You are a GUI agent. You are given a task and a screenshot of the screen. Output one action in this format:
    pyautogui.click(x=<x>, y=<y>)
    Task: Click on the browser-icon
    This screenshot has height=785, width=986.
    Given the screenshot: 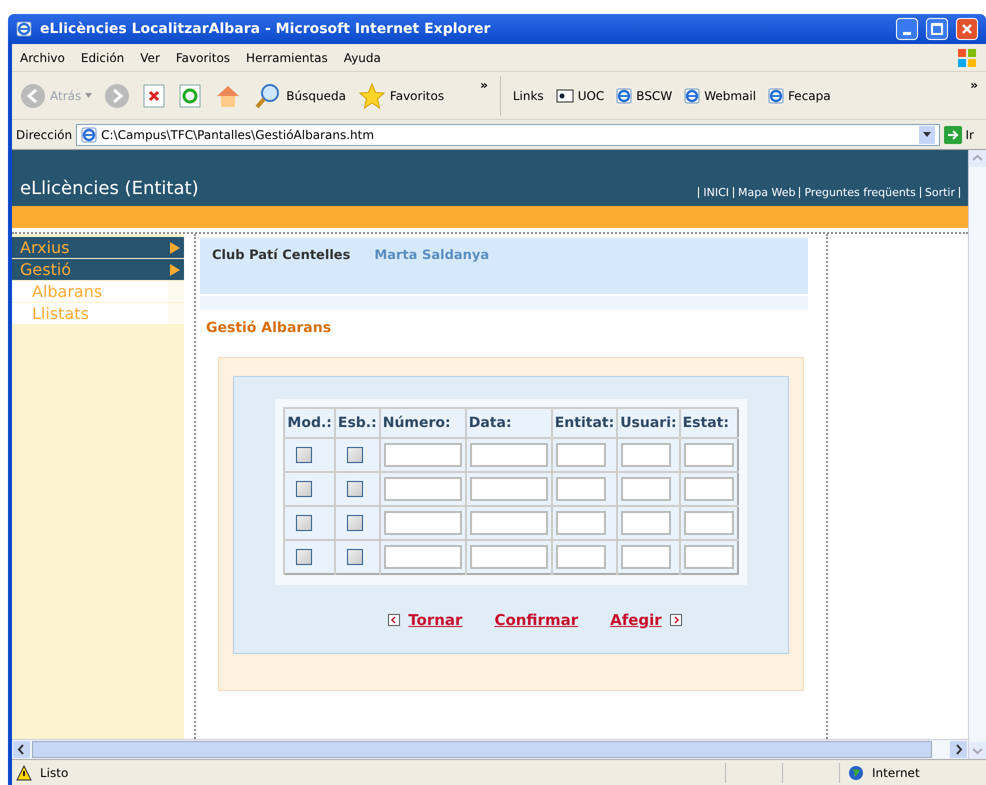 What is the action you would take?
    pyautogui.click(x=24, y=29)
    